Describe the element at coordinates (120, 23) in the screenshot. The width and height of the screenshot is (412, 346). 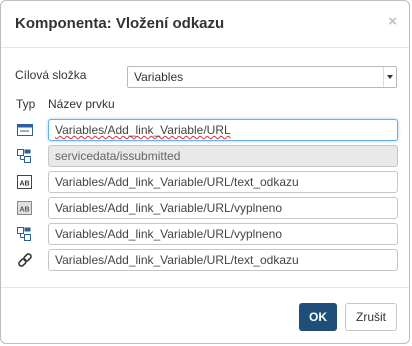
I see `dialog-title: Komponenta: Vložení odkazu` at that location.